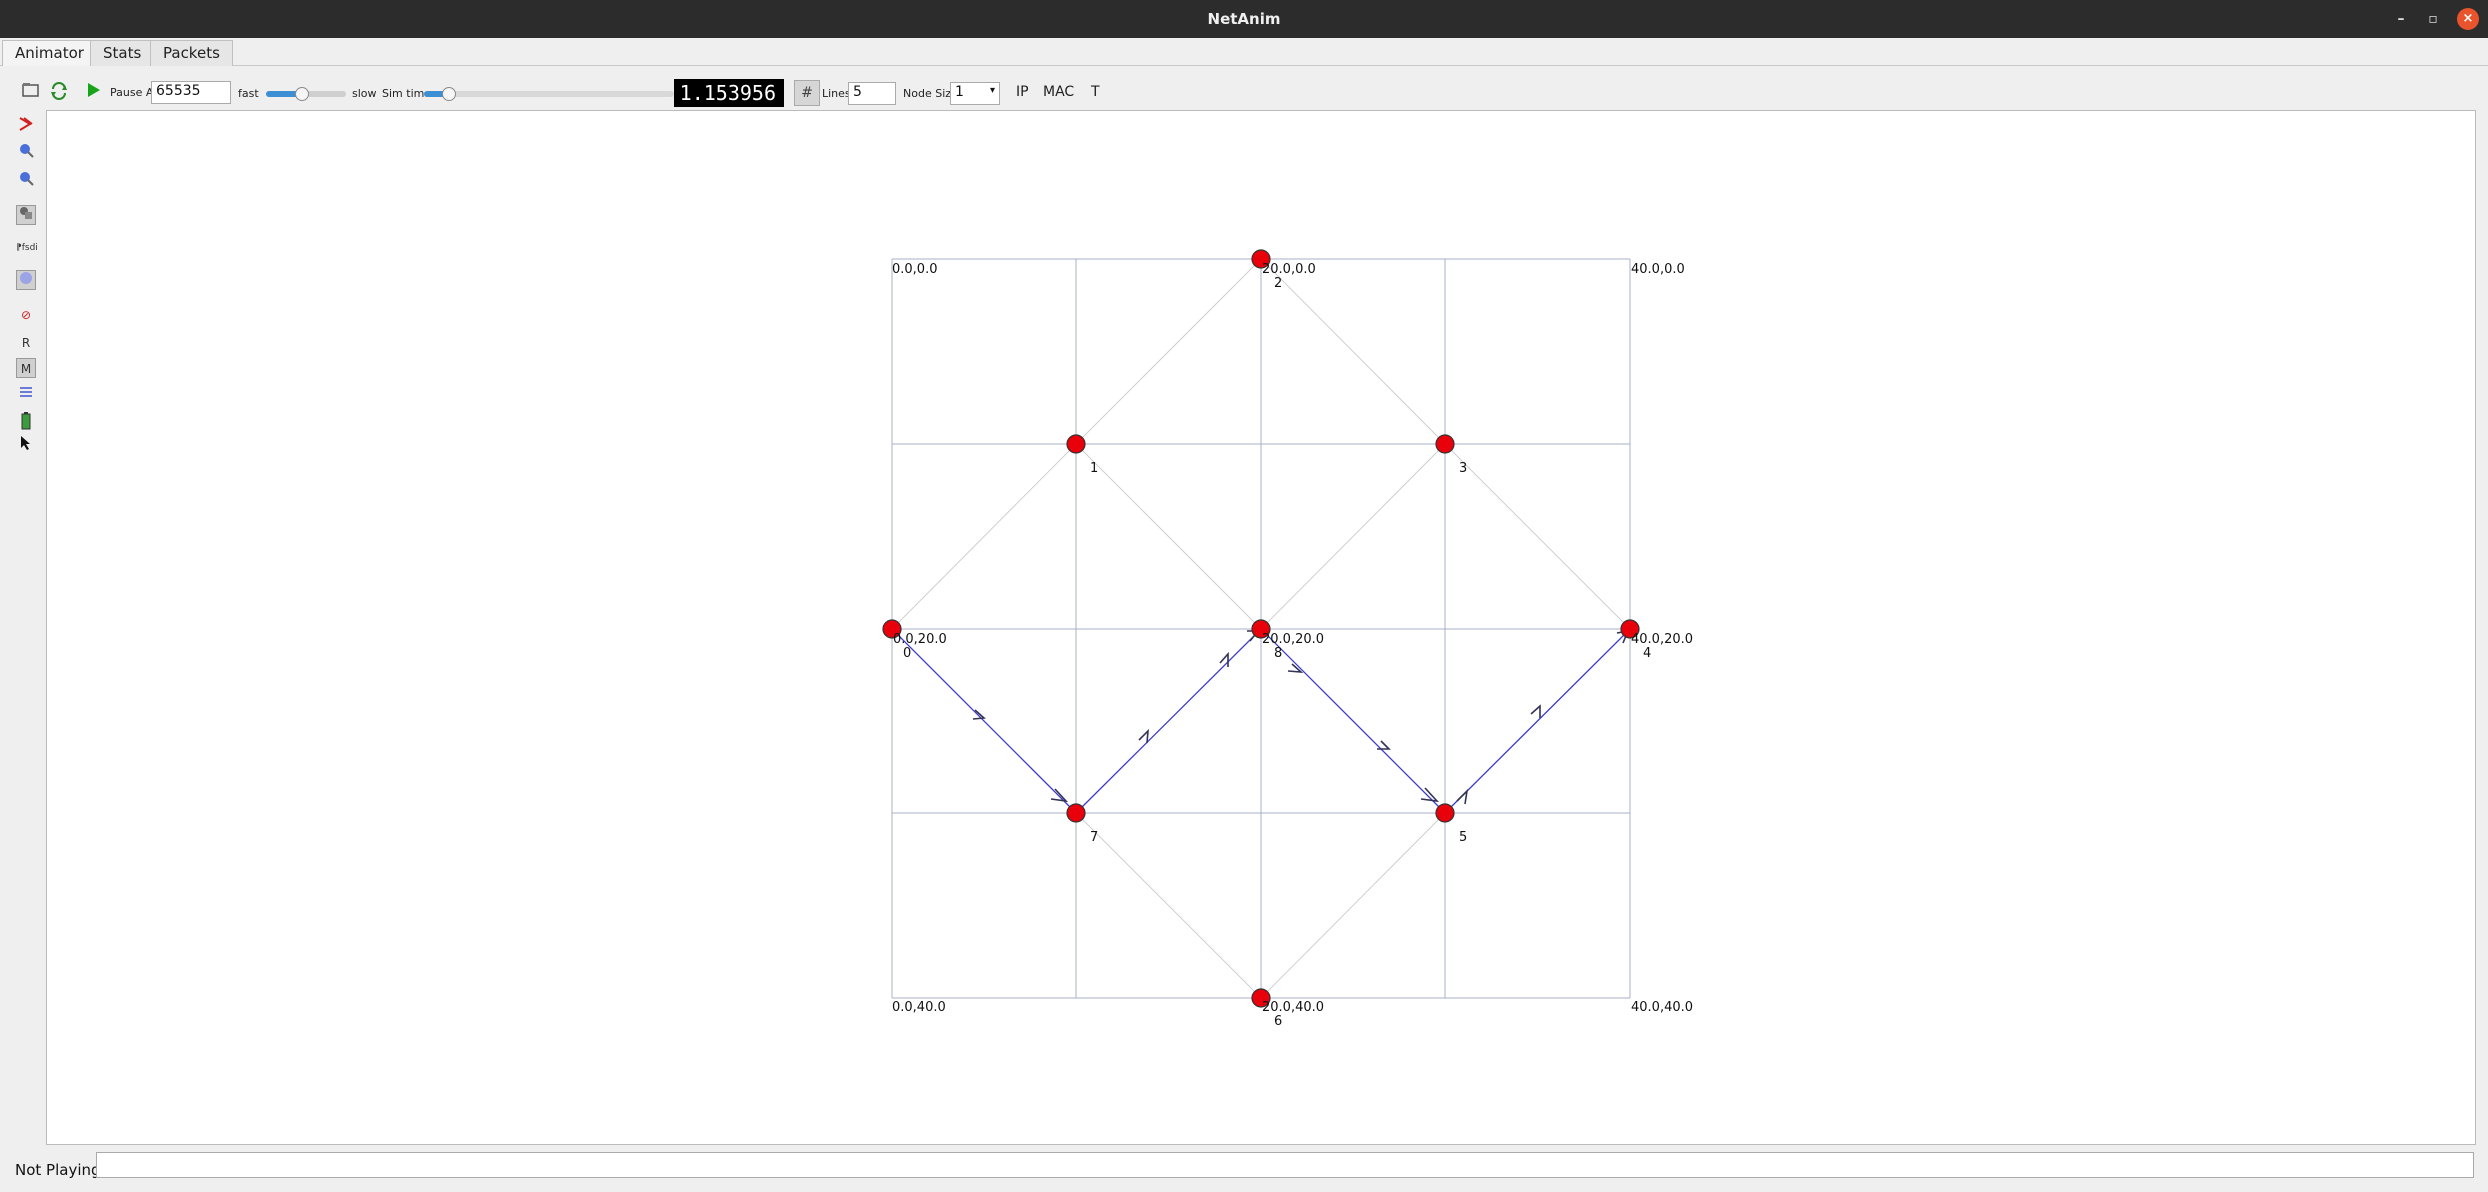 This screenshot has width=2488, height=1192. Describe the element at coordinates (191, 53) in the screenshot. I see `tab-packets: Packets` at that location.